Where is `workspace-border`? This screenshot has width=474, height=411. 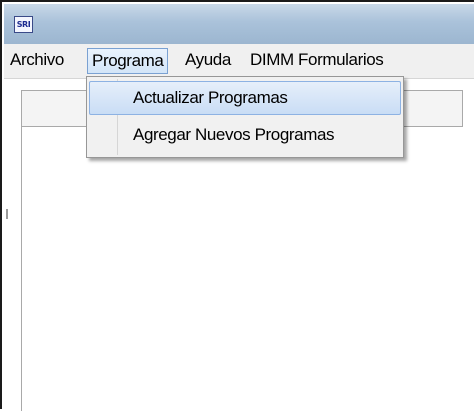 workspace-border is located at coordinates (21, 268).